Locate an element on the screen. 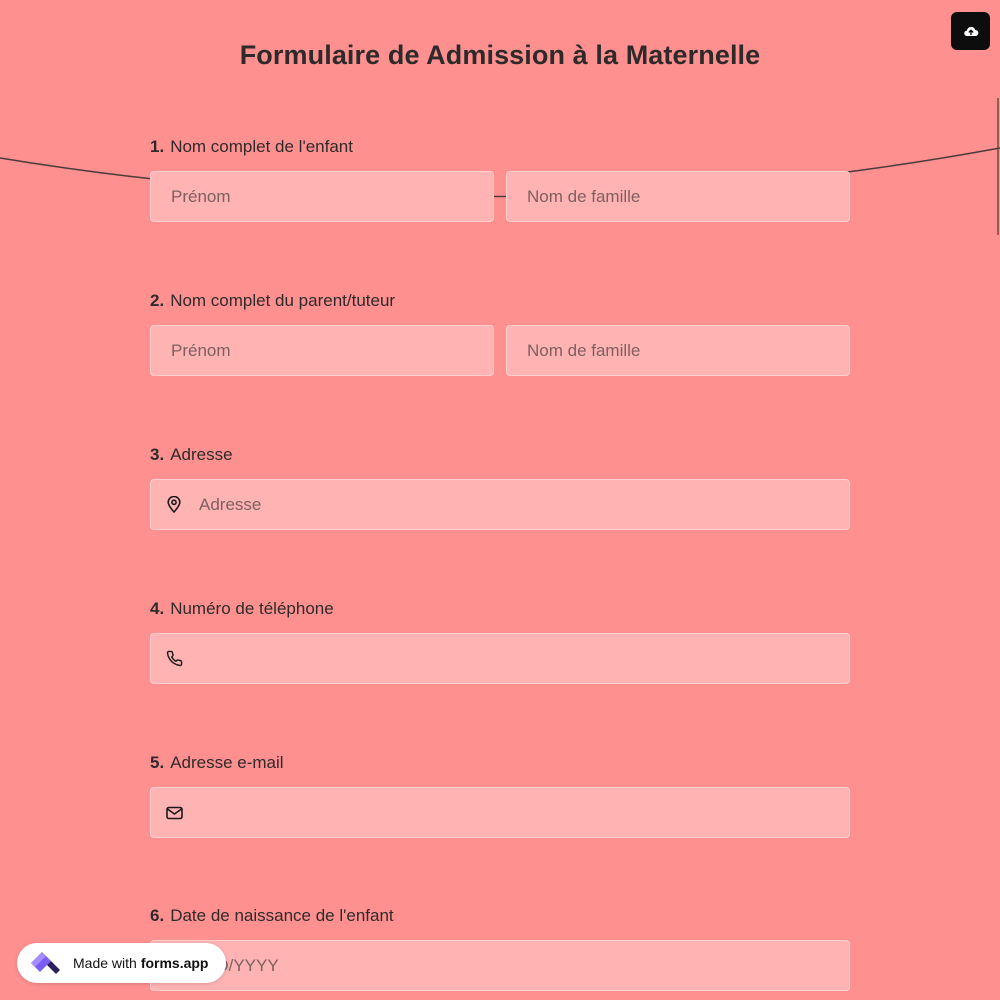 This screenshot has height=1000, width=1000. question-label: 6. Date de naissance de l'enfant is located at coordinates (500, 916).